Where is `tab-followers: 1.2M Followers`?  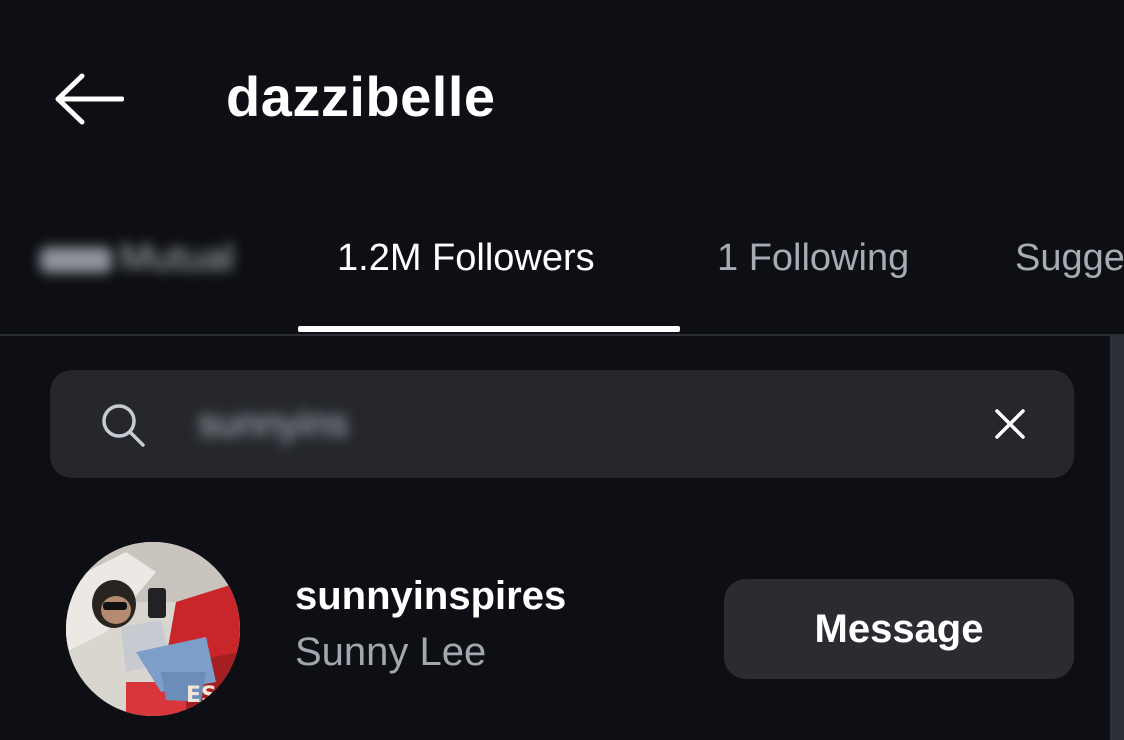 tab-followers: 1.2M Followers is located at coordinates (466, 258).